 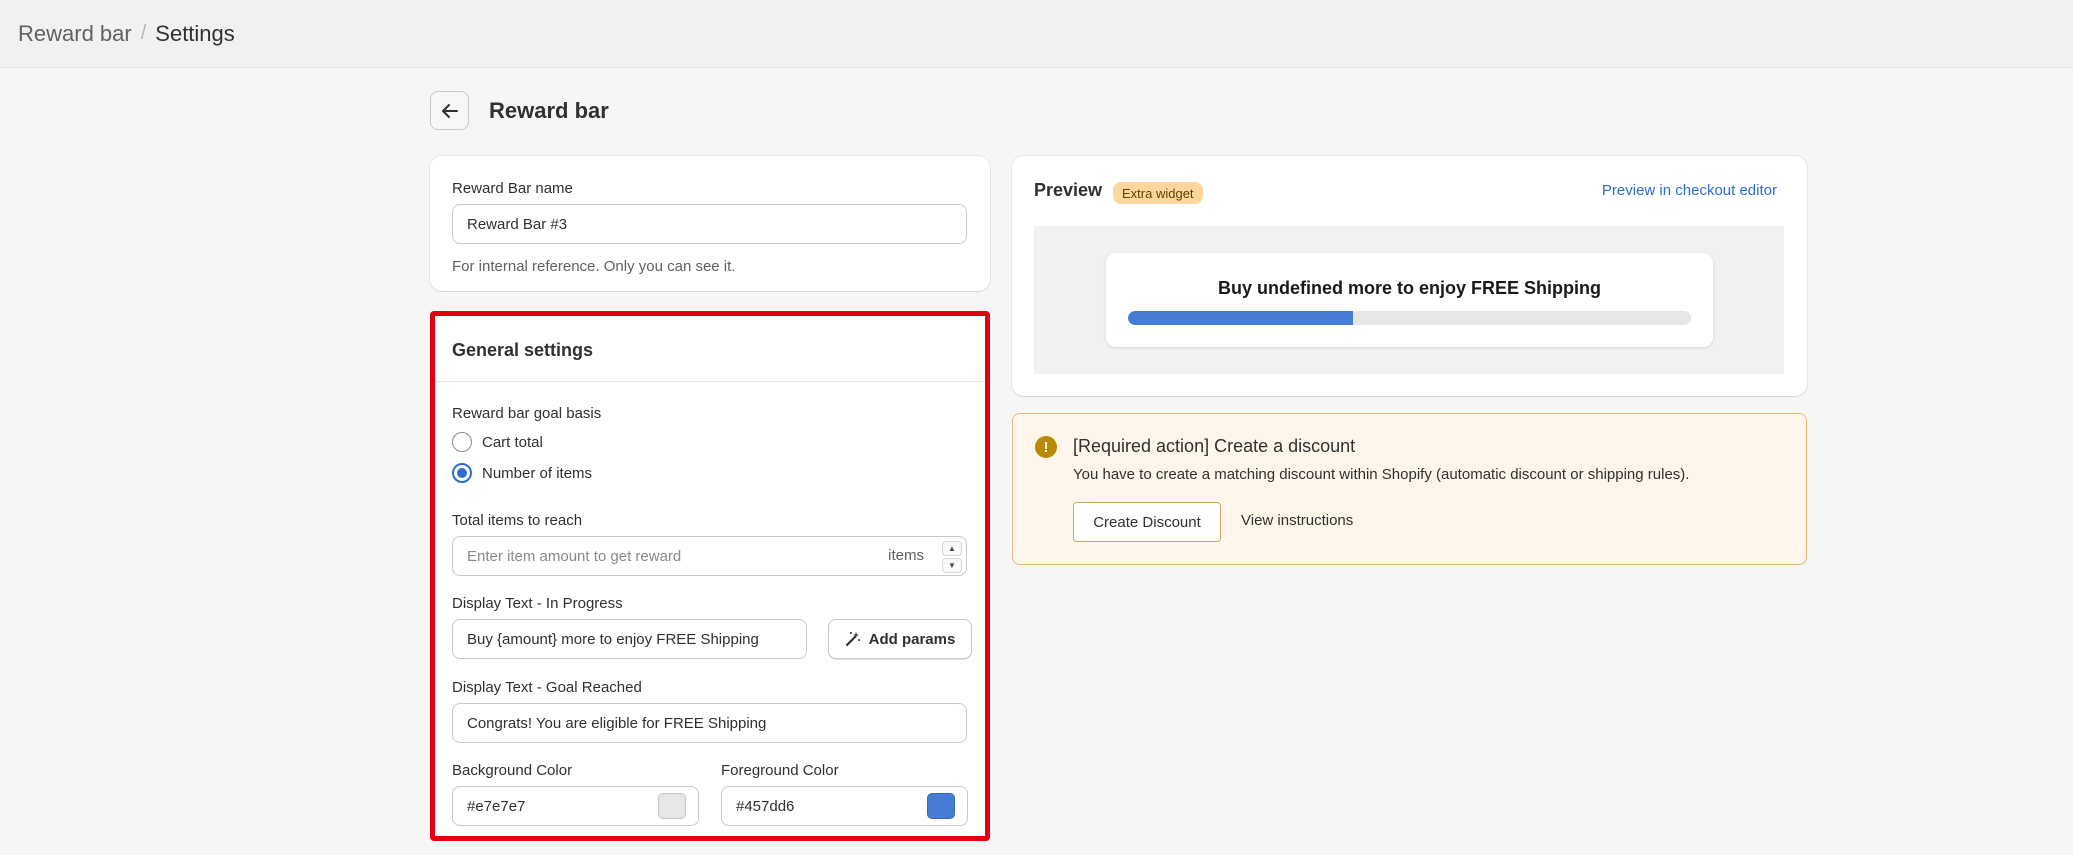 I want to click on page-header: Reward bar, so click(x=519, y=110).